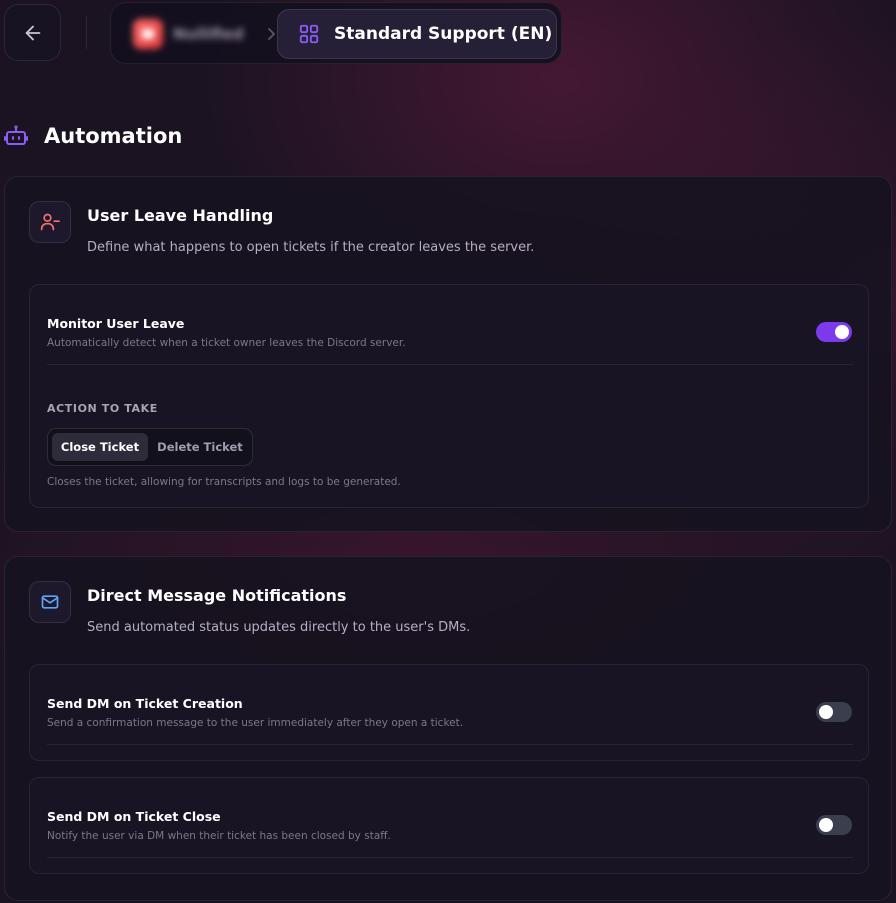  I want to click on dm-create-toggle, so click(834, 712).